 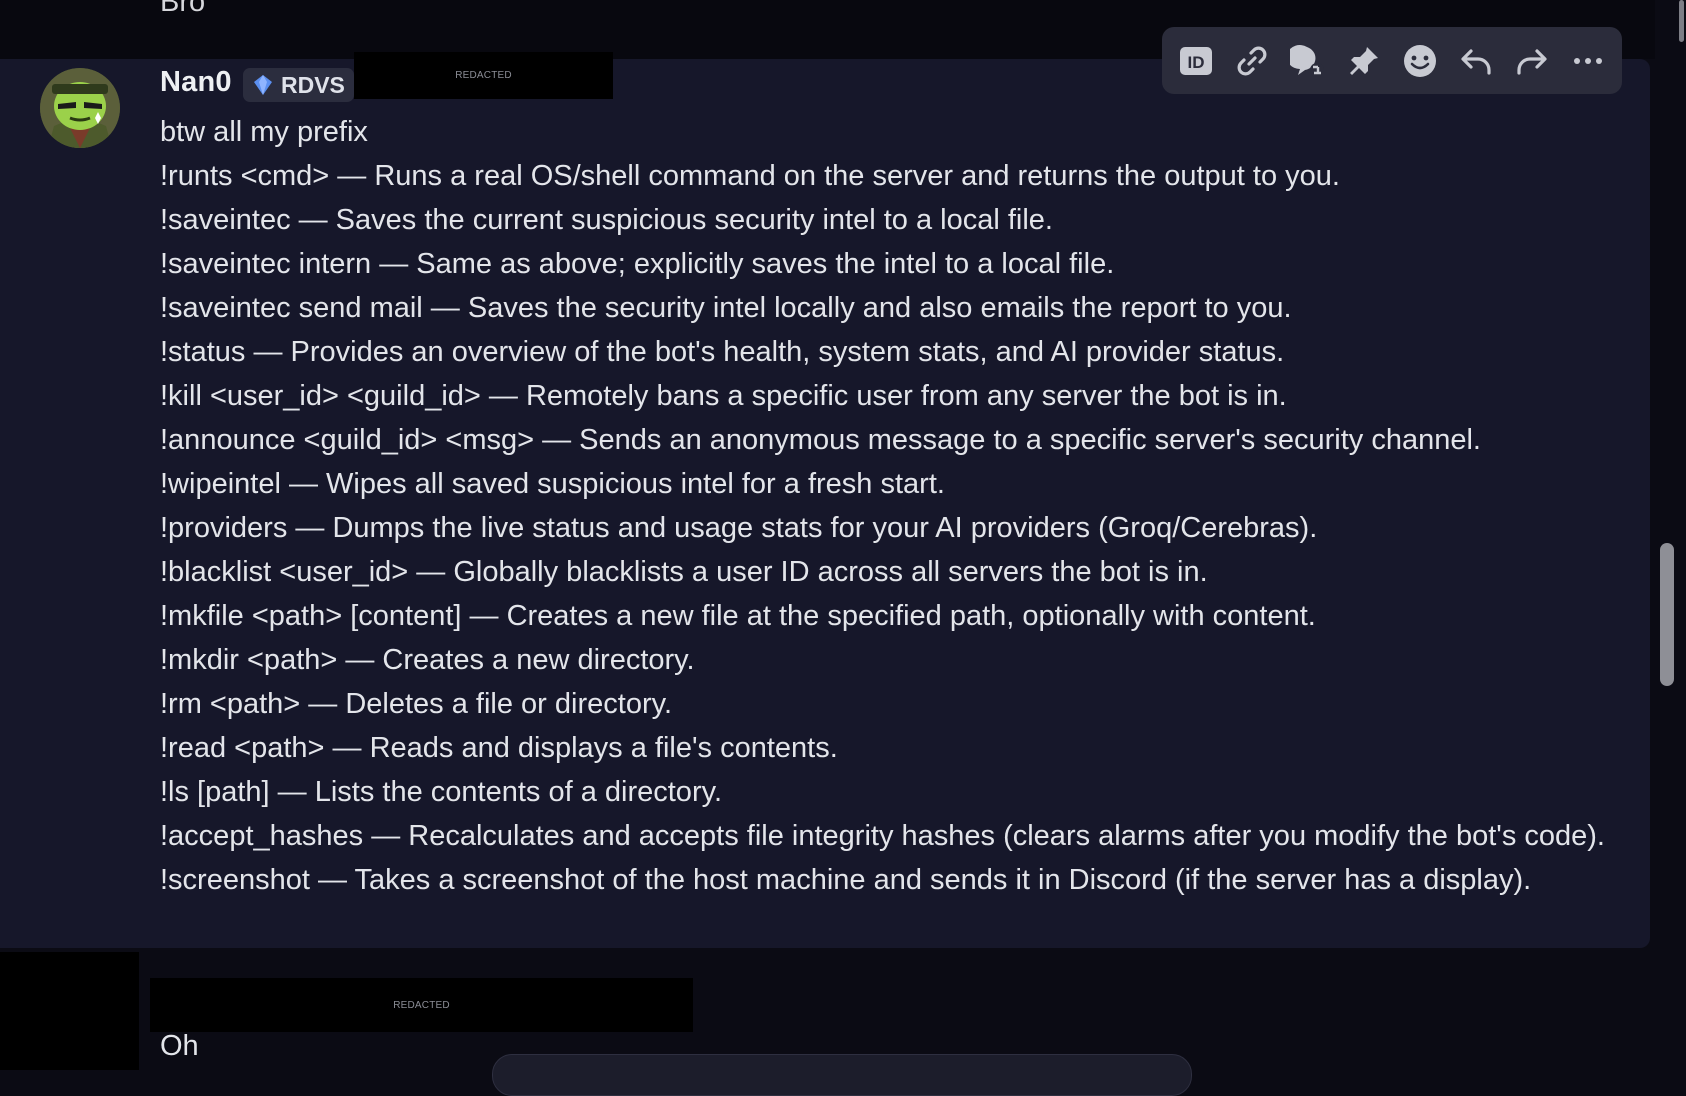 What do you see at coordinates (313, 84) in the screenshot?
I see `role-tag-label: RDVS` at bounding box center [313, 84].